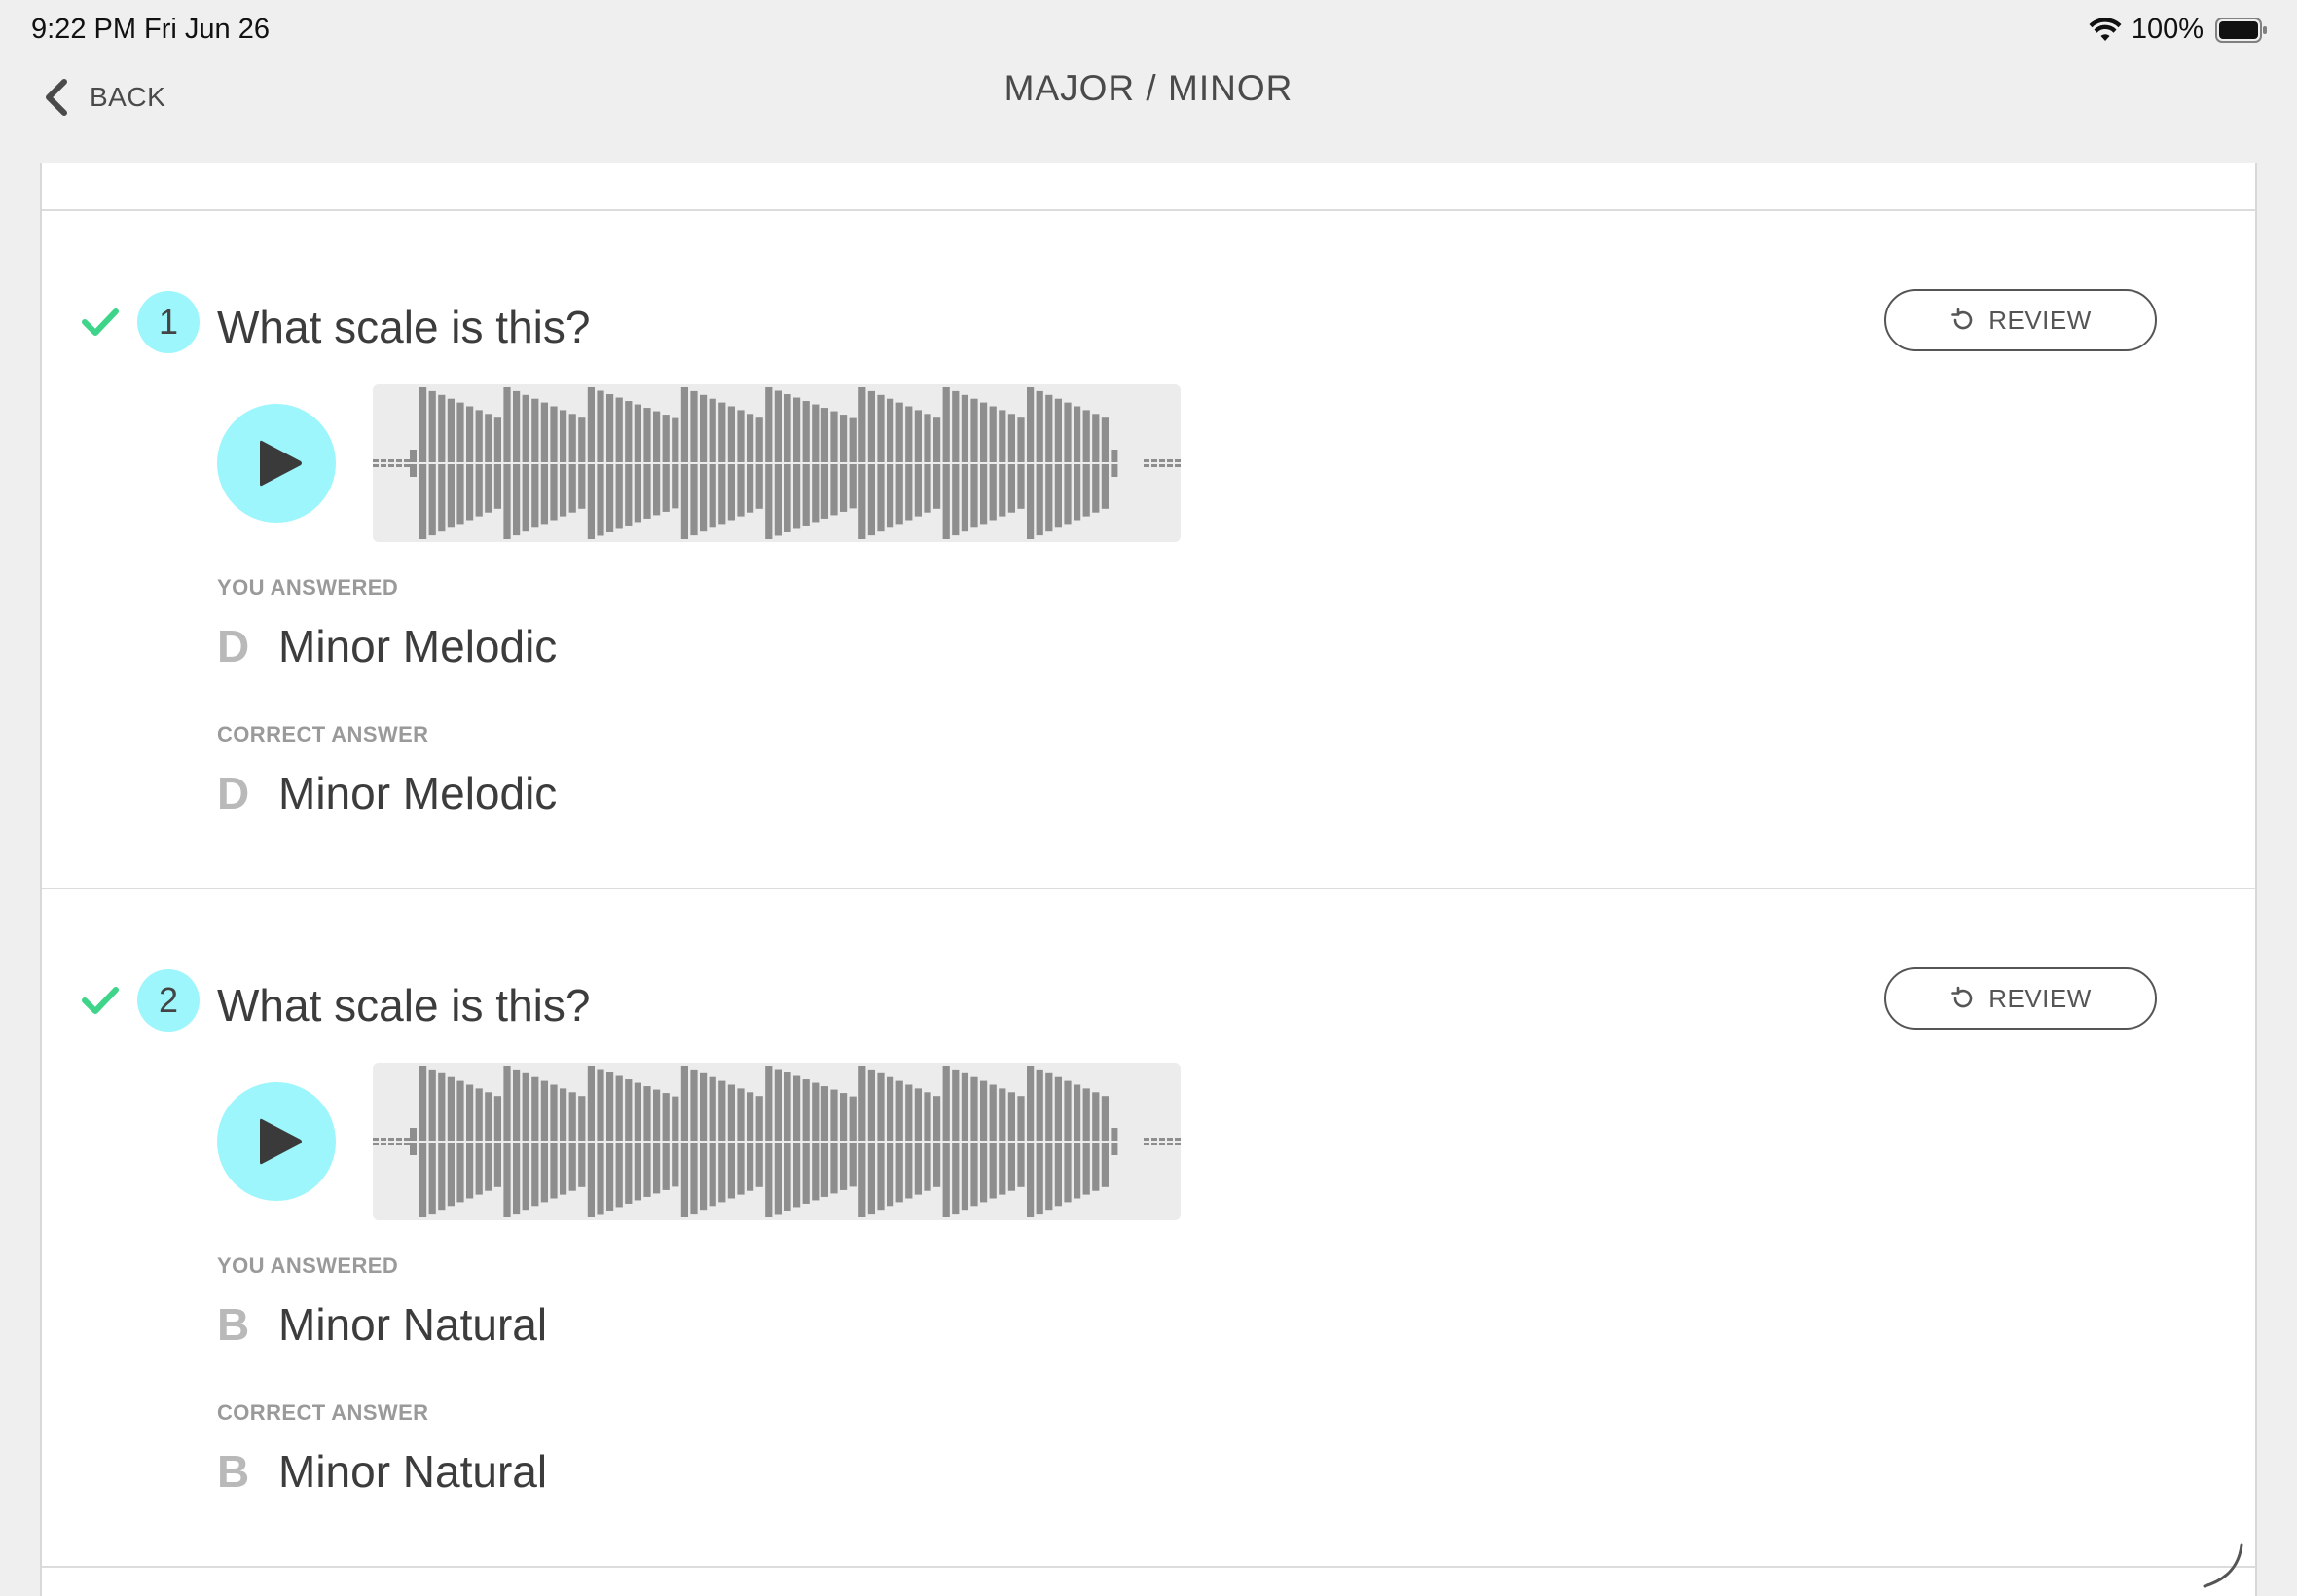 This screenshot has height=1596, width=2297. What do you see at coordinates (168, 1001) in the screenshot?
I see `question-number: 2` at bounding box center [168, 1001].